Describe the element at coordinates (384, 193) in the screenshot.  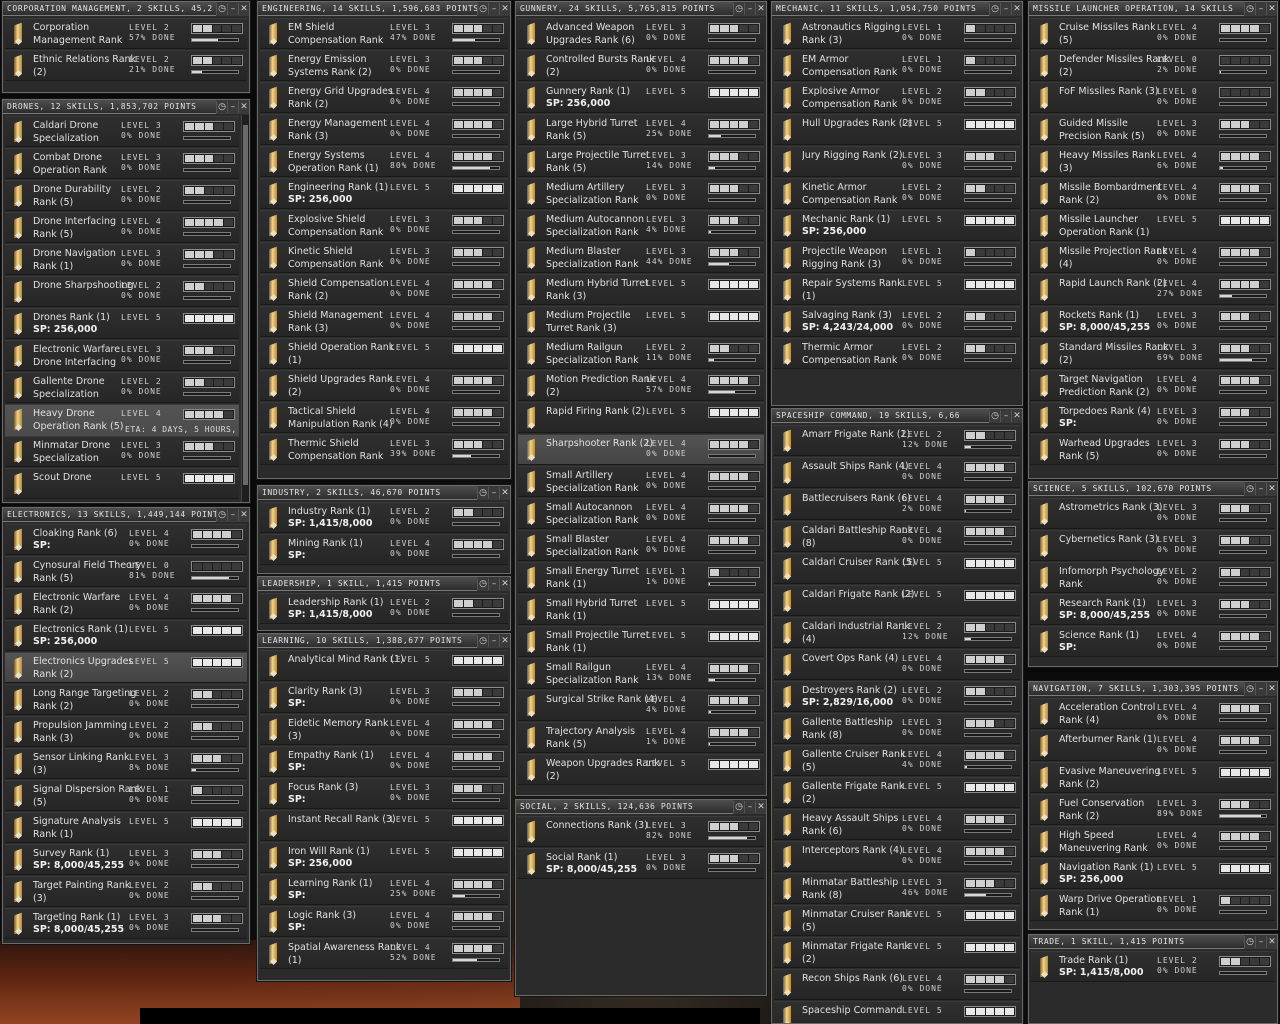
I see `skill-row: Engineering Rank (1) LEVEL 5 SP: 256,000` at that location.